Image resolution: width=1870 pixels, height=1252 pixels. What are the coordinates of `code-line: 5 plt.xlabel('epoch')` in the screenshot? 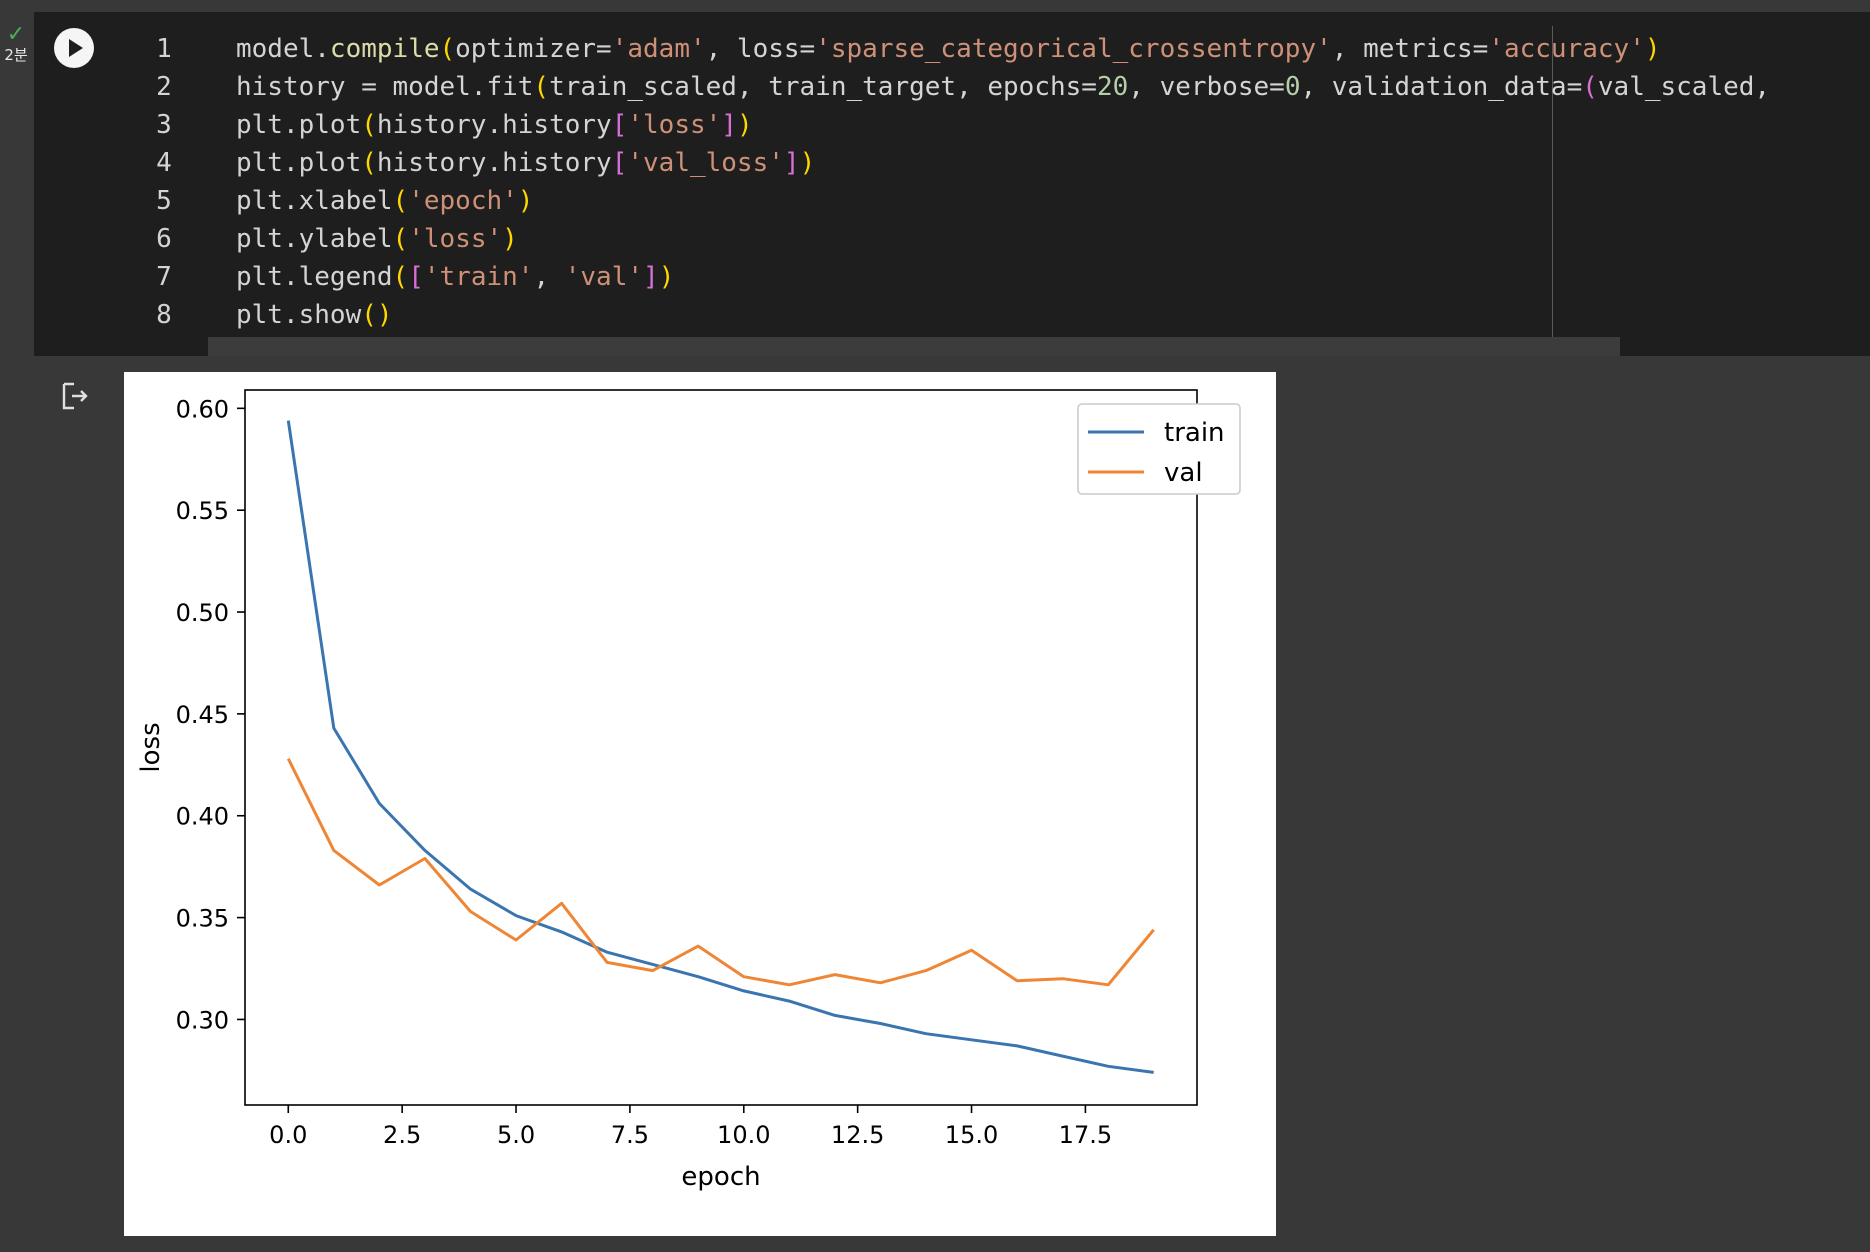 It's located at (1002, 201).